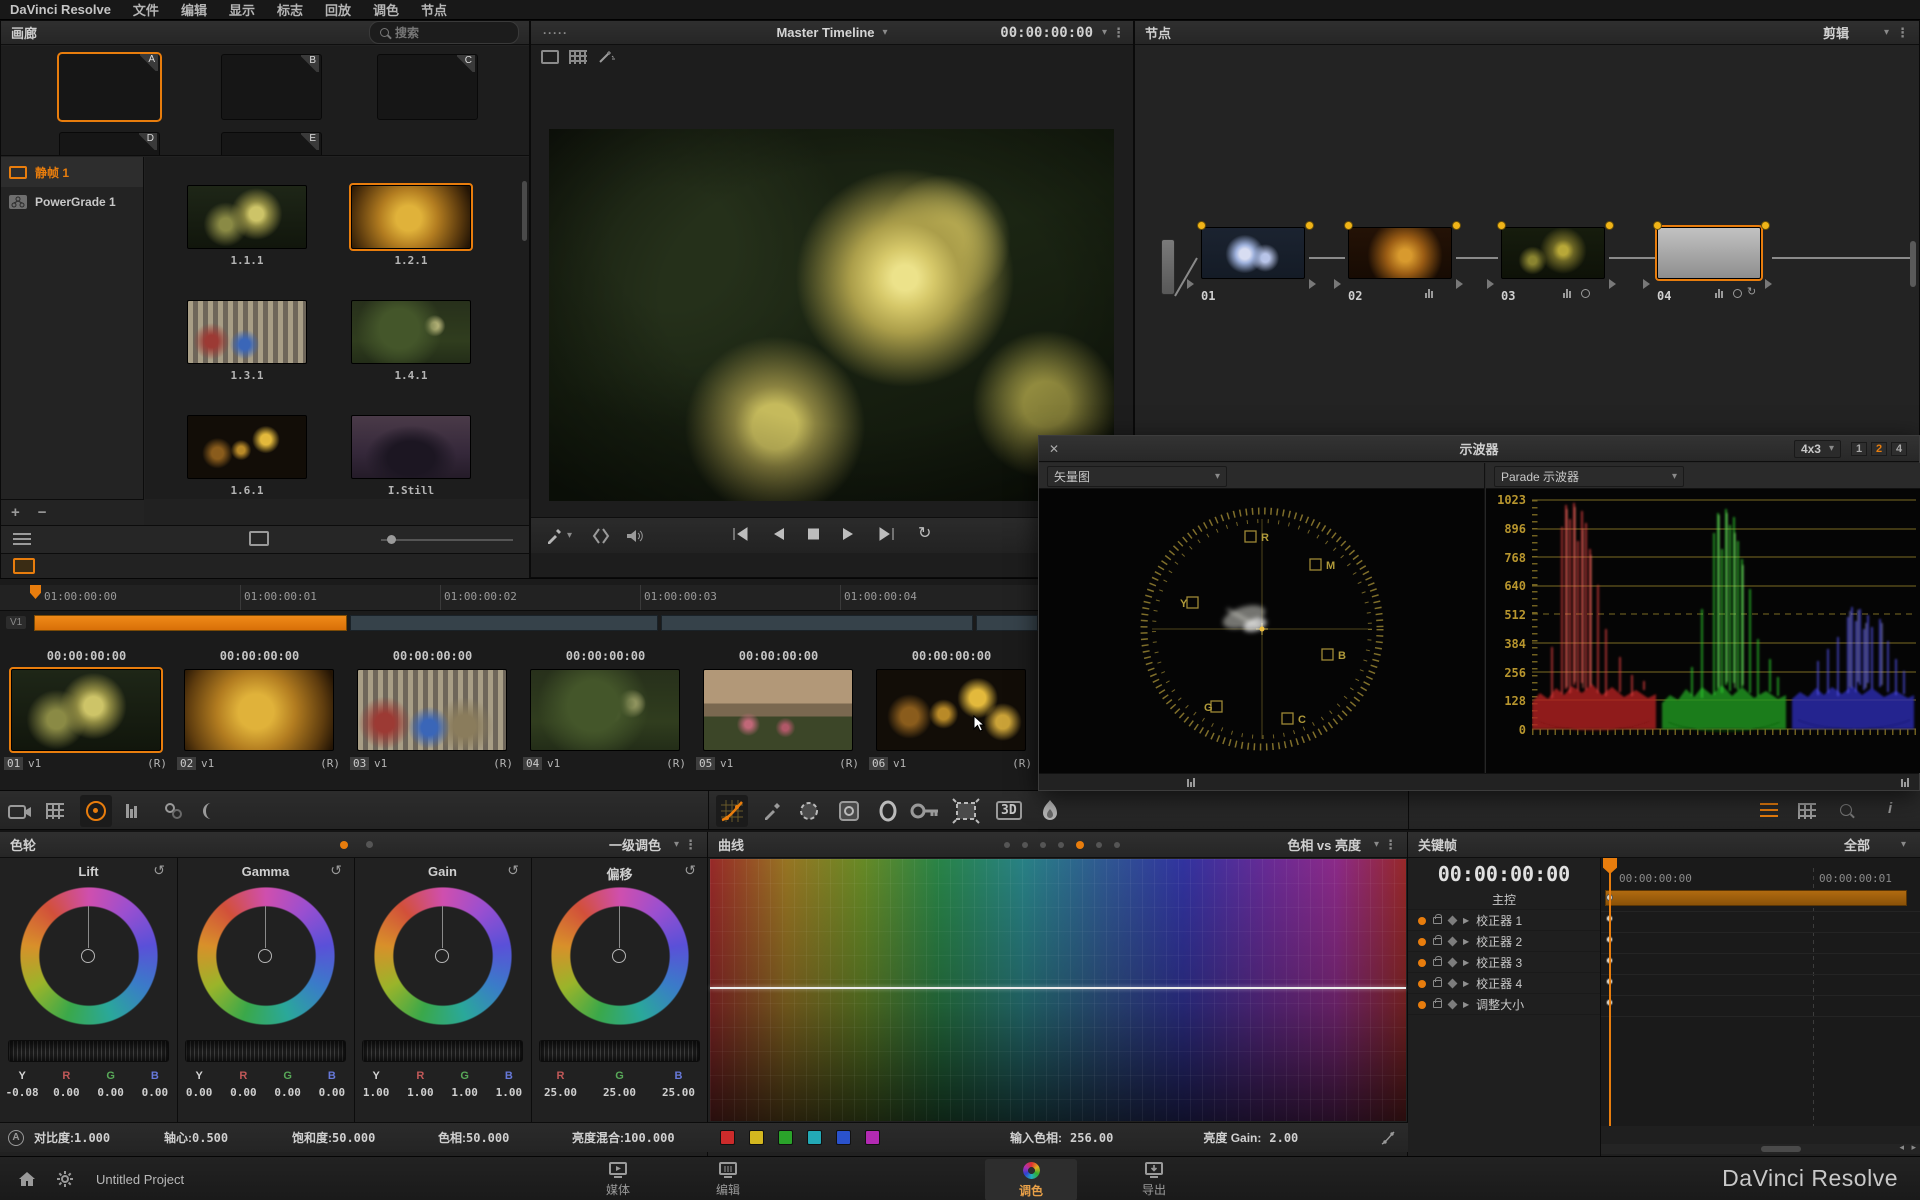  I want to click on scopes-layout-2: 2, so click(1879, 448).